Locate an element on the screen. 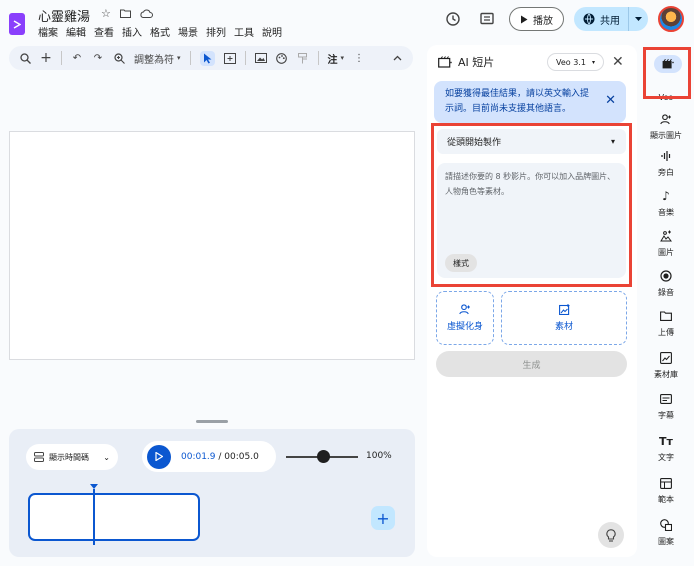  timeline-clip is located at coordinates (114, 517).